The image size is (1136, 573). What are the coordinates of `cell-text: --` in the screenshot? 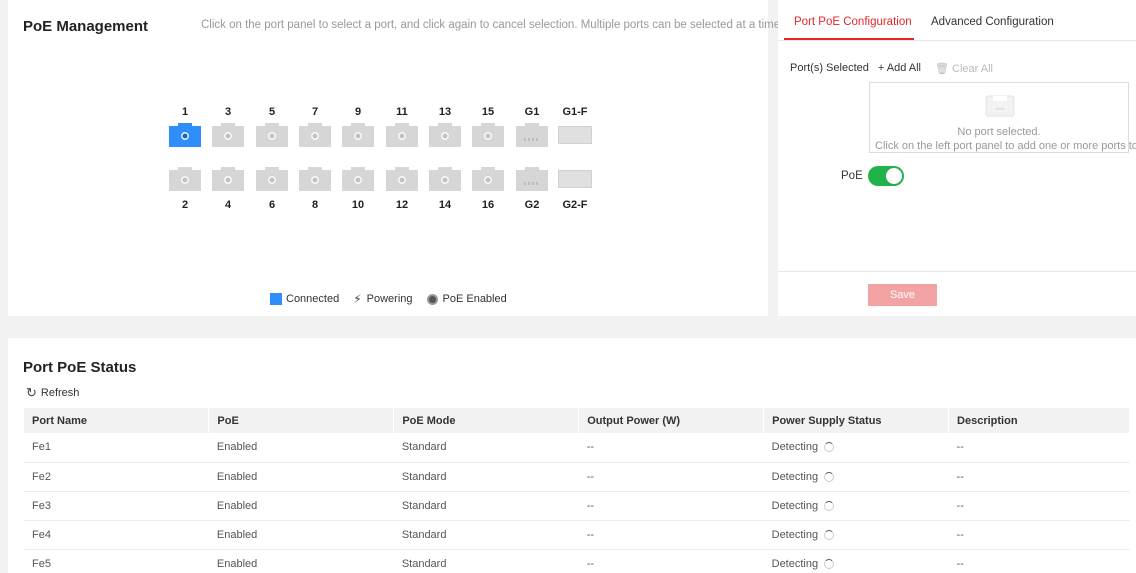 It's located at (960, 505).